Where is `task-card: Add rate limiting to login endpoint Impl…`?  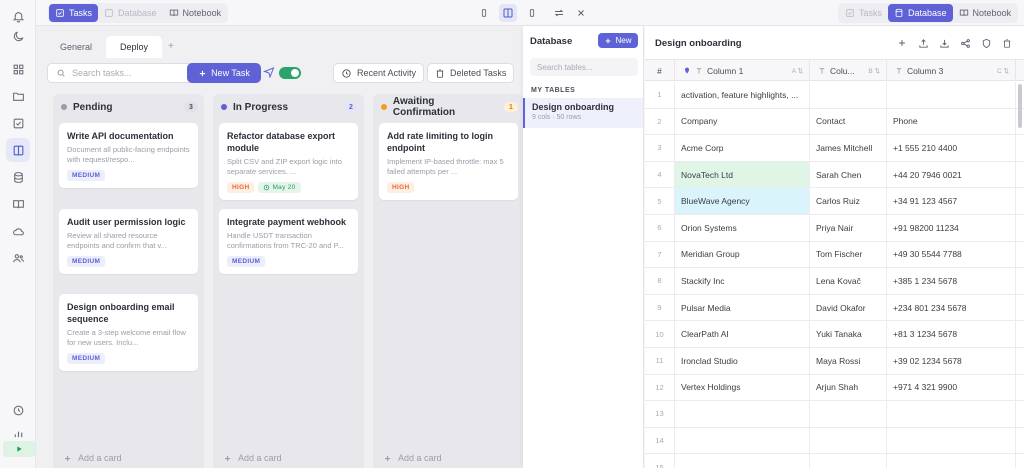 task-card: Add rate limiting to login endpoint Impl… is located at coordinates (448, 161).